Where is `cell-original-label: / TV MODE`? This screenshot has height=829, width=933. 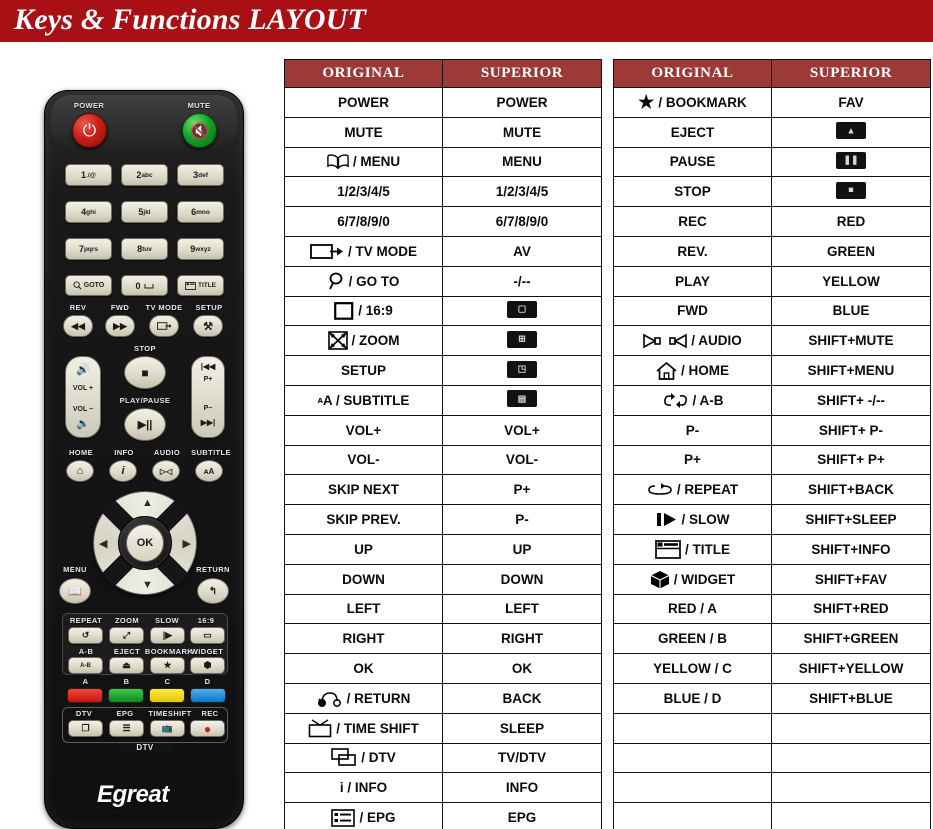
cell-original-label: / TV MODE is located at coordinates (382, 251).